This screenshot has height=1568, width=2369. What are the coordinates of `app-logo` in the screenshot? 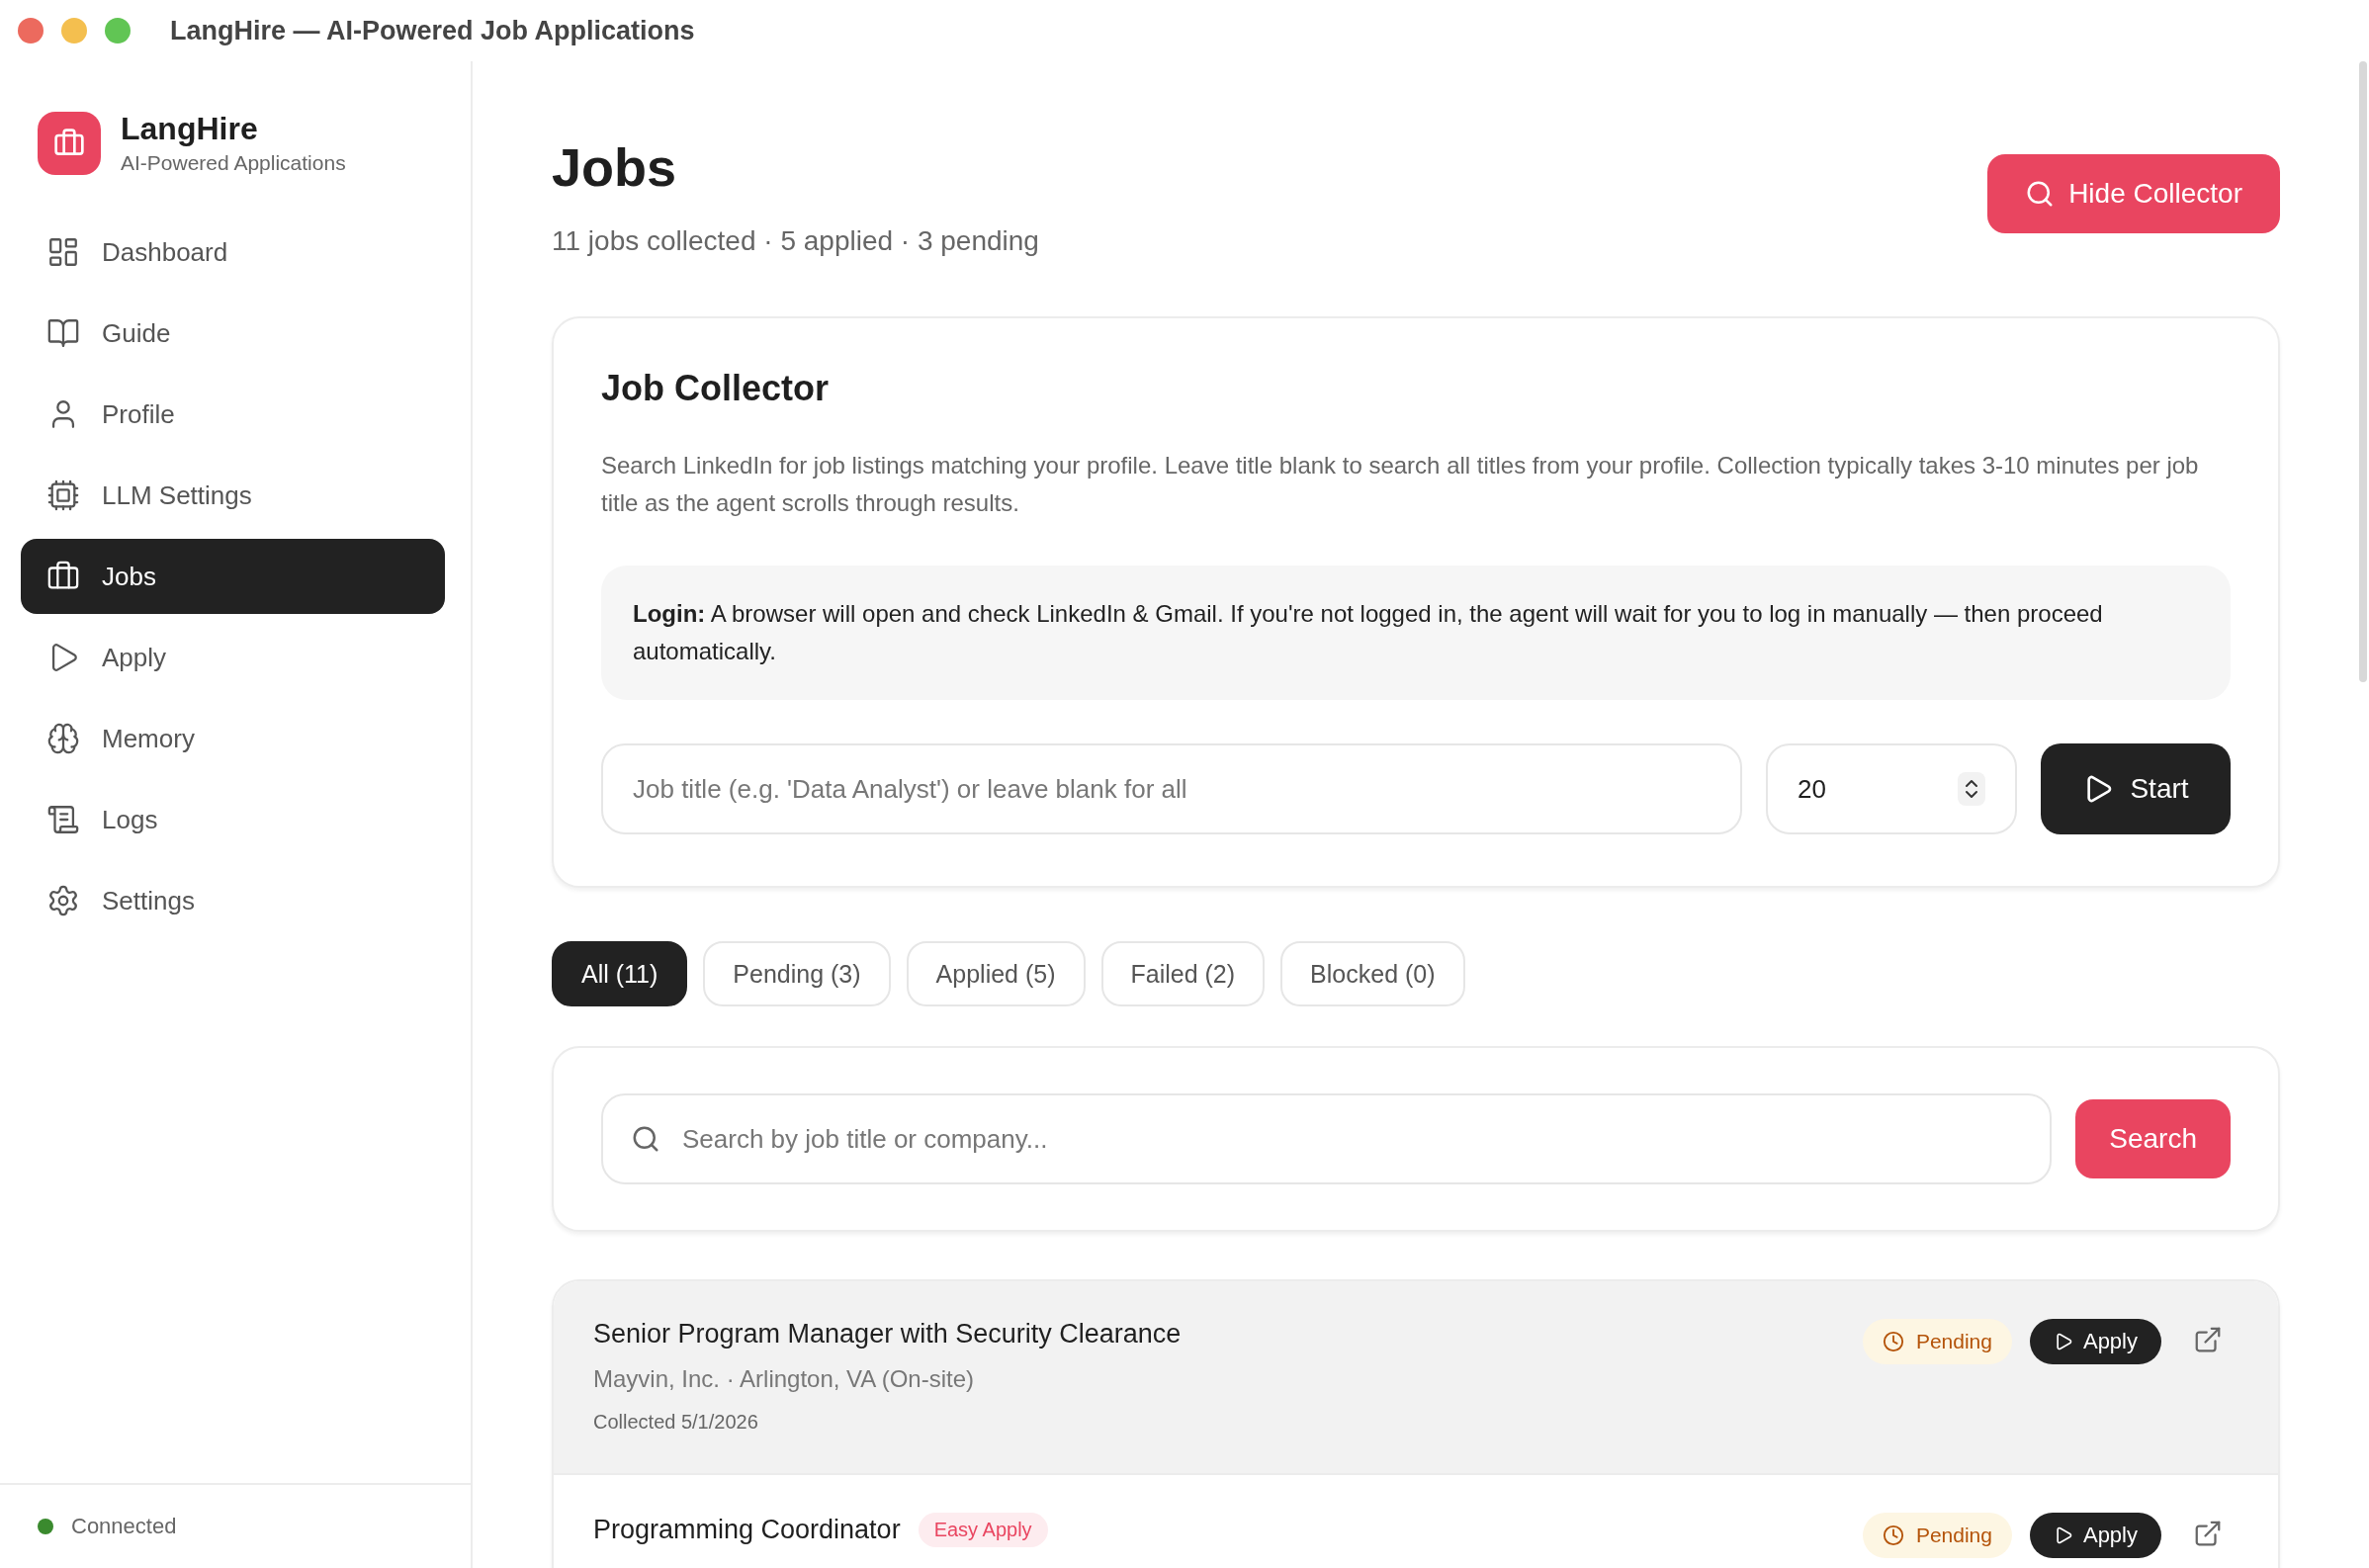 It's located at (69, 143).